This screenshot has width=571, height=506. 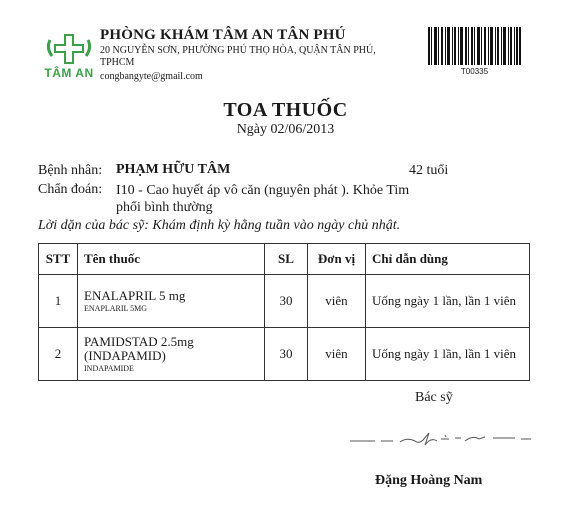 What do you see at coordinates (151, 76) in the screenshot?
I see `clinic-email: congbangyte@gmail.com` at bounding box center [151, 76].